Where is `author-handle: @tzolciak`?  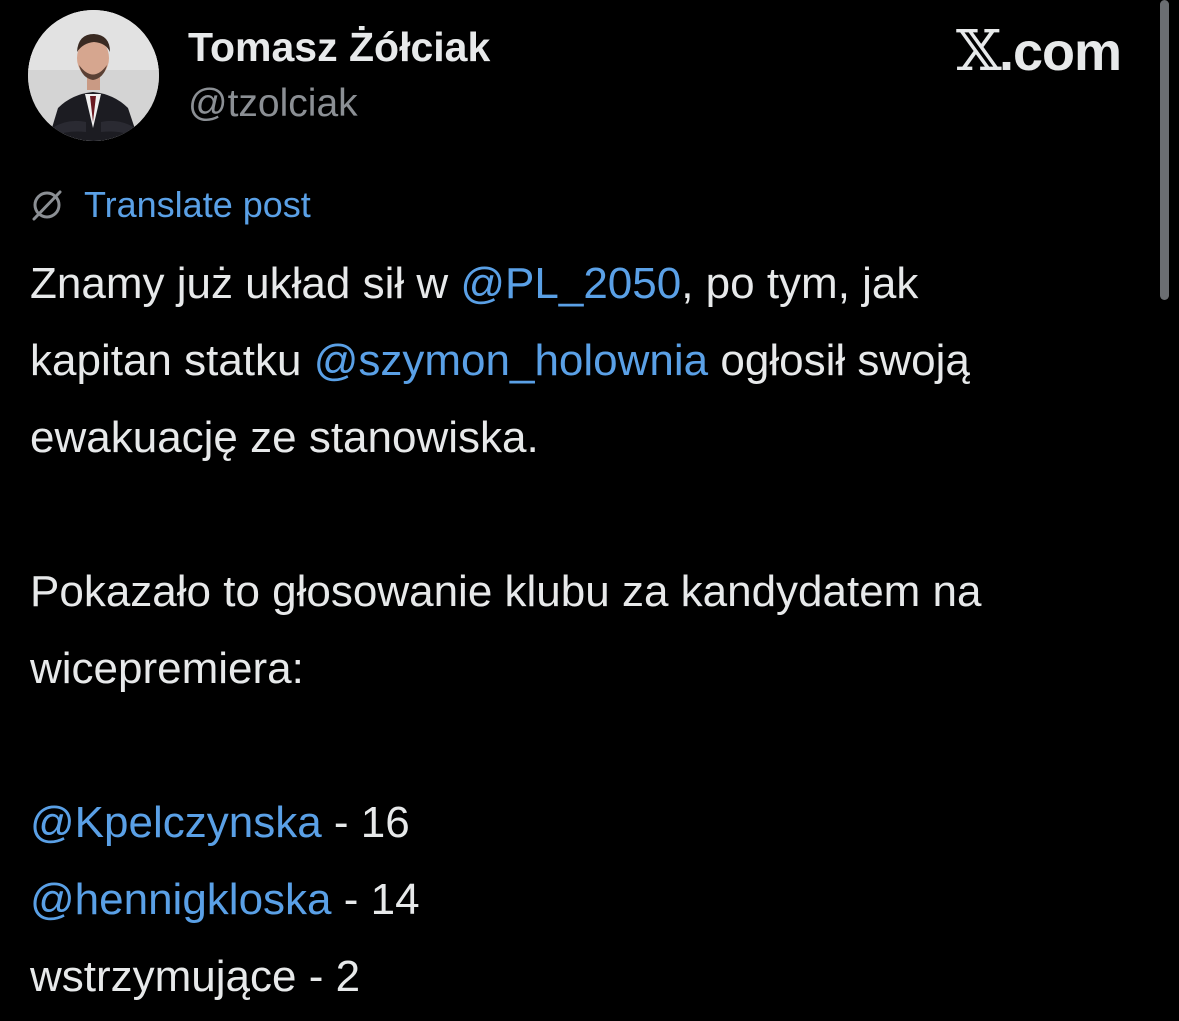 author-handle: @tzolciak is located at coordinates (273, 103).